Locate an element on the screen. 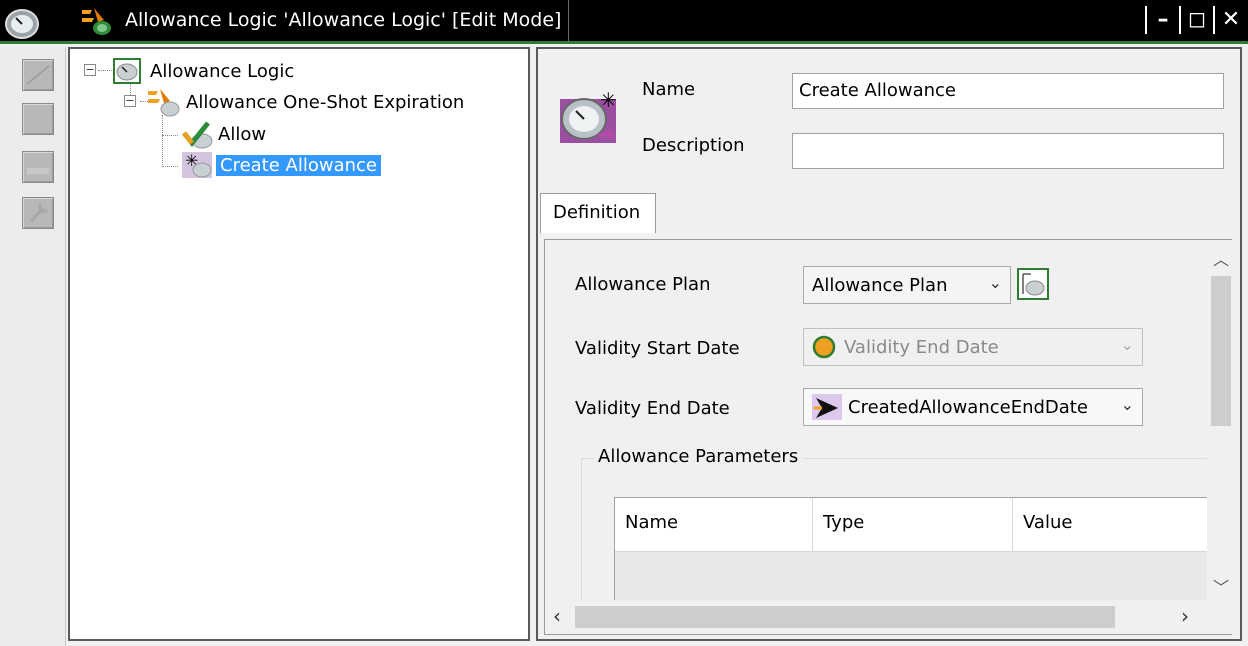 The height and width of the screenshot is (646, 1248). left-toolbar is located at coordinates (33, 346).